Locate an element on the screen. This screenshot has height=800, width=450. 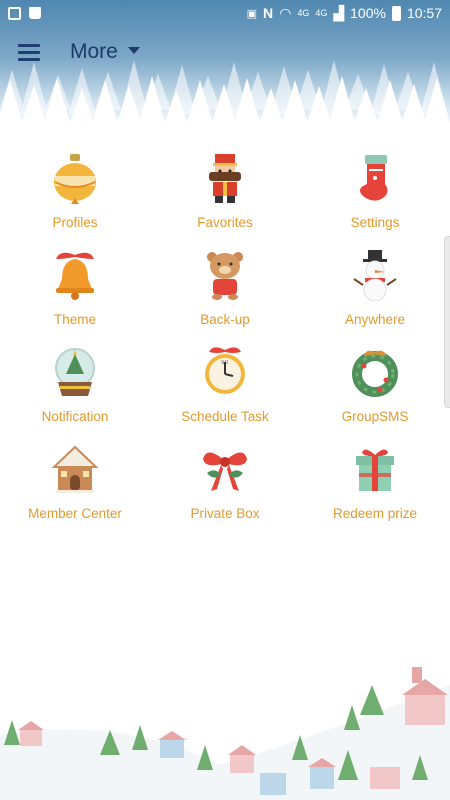
wreath-icon is located at coordinates (375, 372).